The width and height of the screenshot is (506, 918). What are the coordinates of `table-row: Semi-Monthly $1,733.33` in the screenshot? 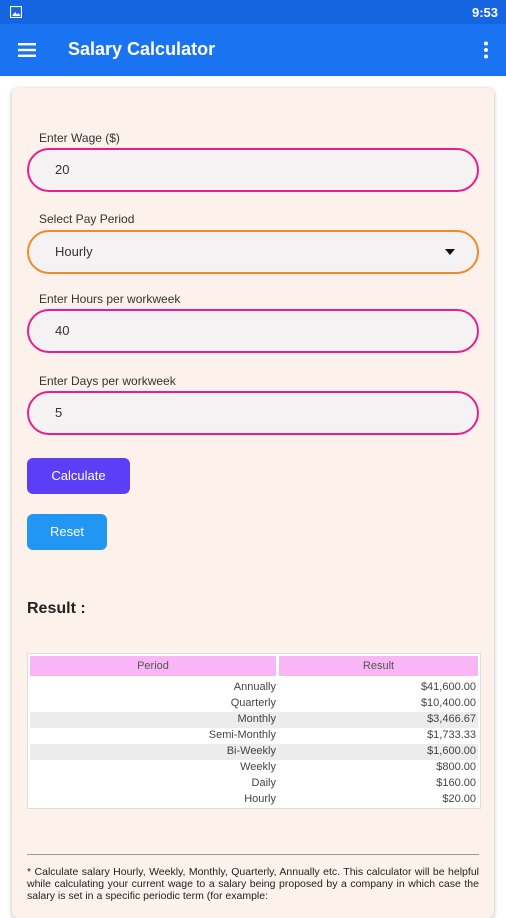 It's located at (254, 736).